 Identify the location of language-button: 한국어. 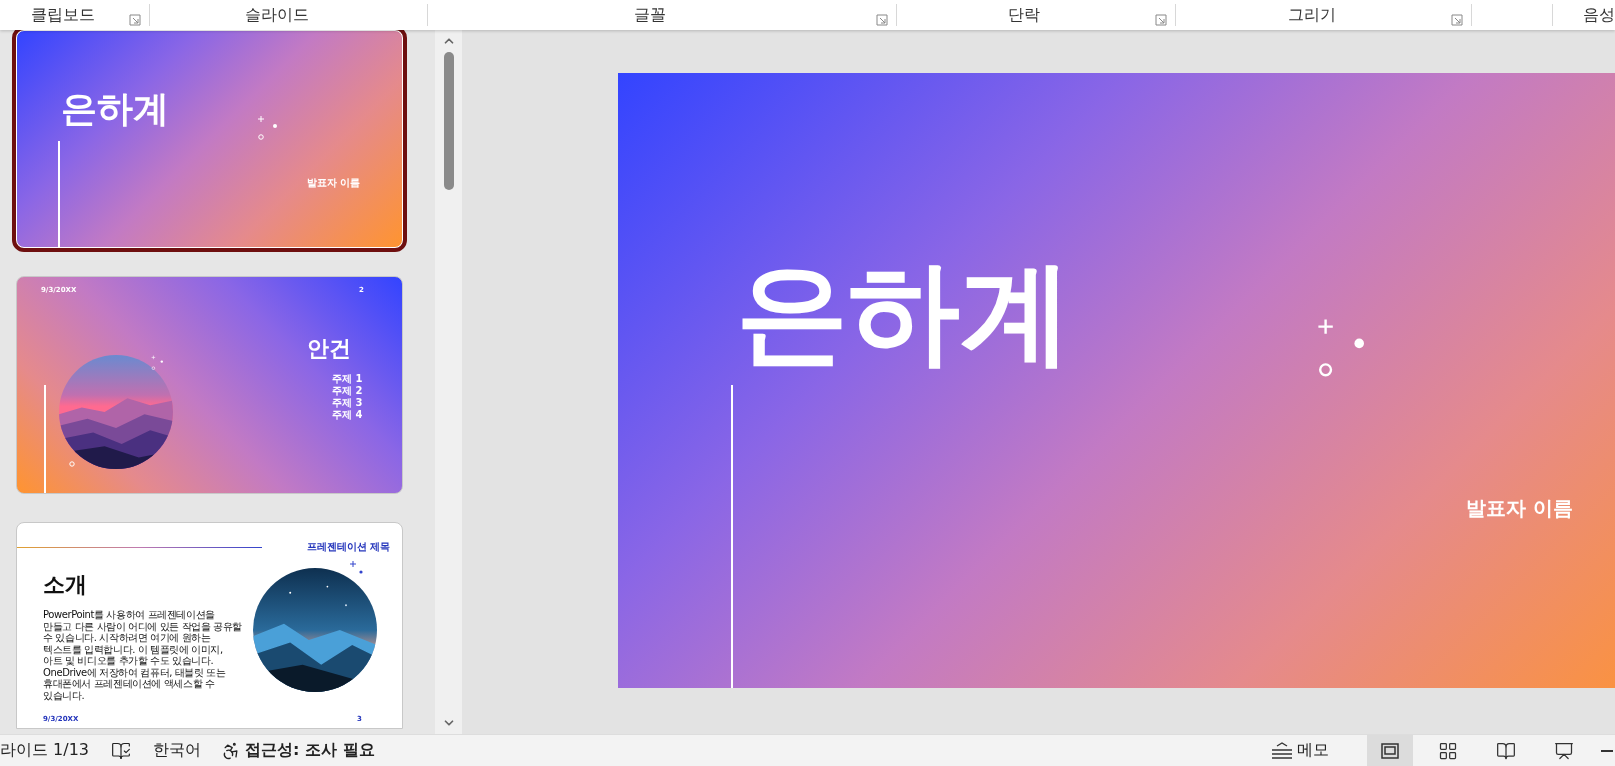
(177, 750).